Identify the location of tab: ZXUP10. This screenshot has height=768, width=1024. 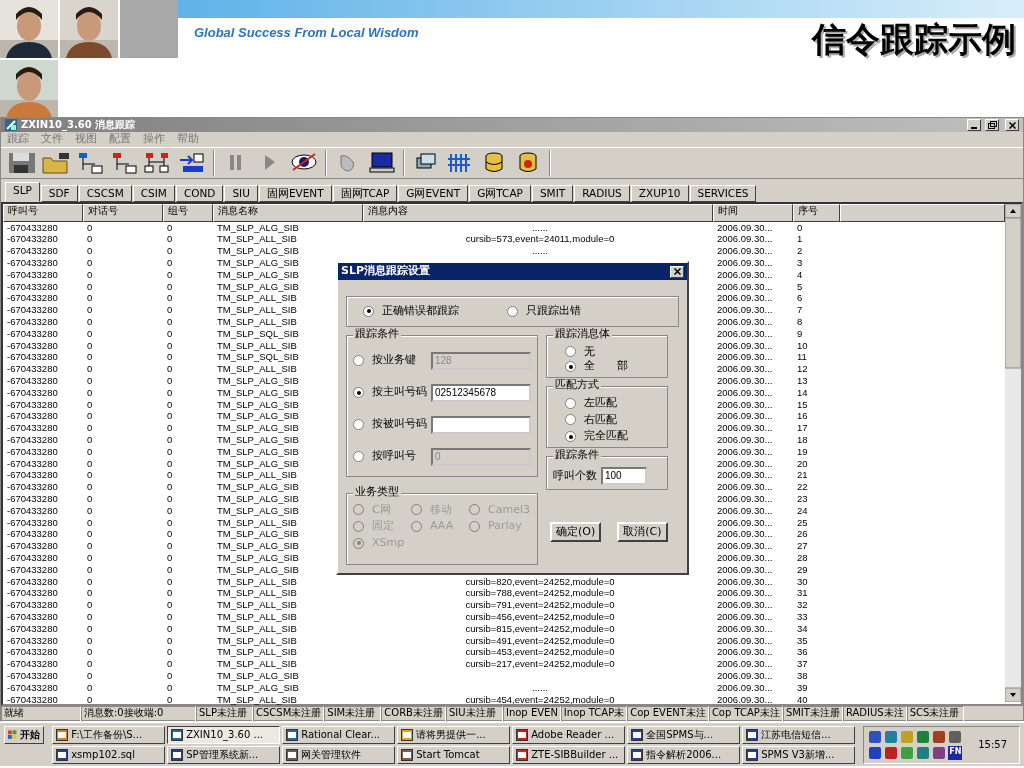
(659, 193).